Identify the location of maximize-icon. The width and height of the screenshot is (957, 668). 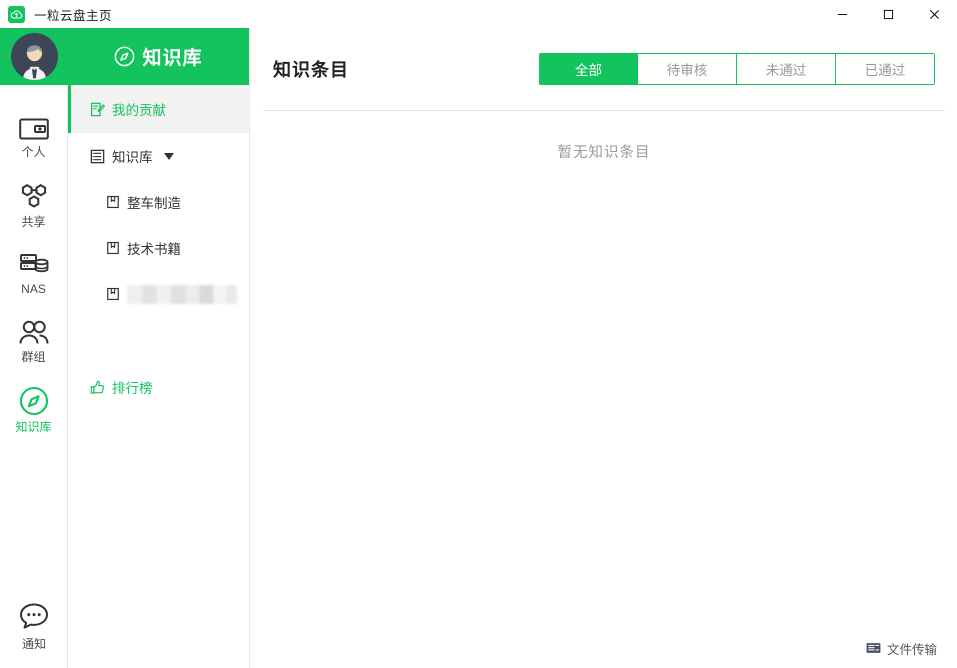
(888, 14).